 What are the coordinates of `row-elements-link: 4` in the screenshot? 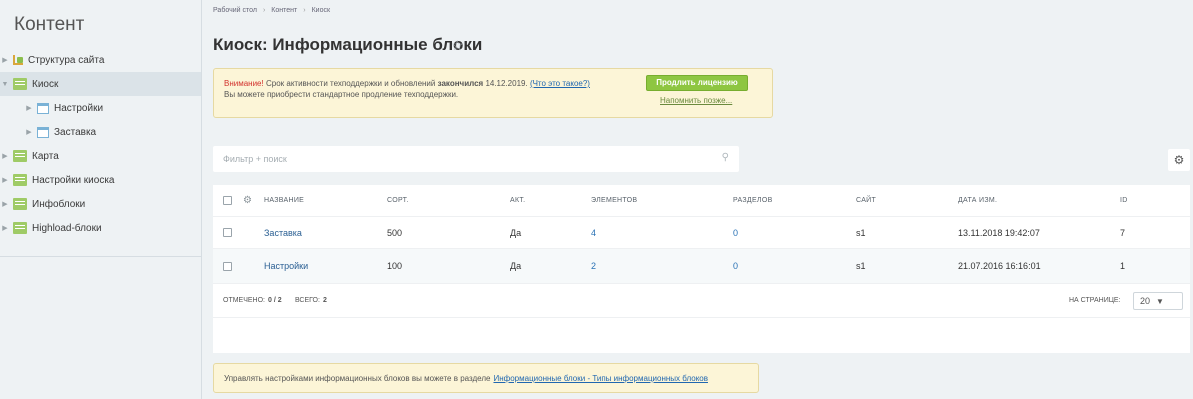 It's located at (593, 232).